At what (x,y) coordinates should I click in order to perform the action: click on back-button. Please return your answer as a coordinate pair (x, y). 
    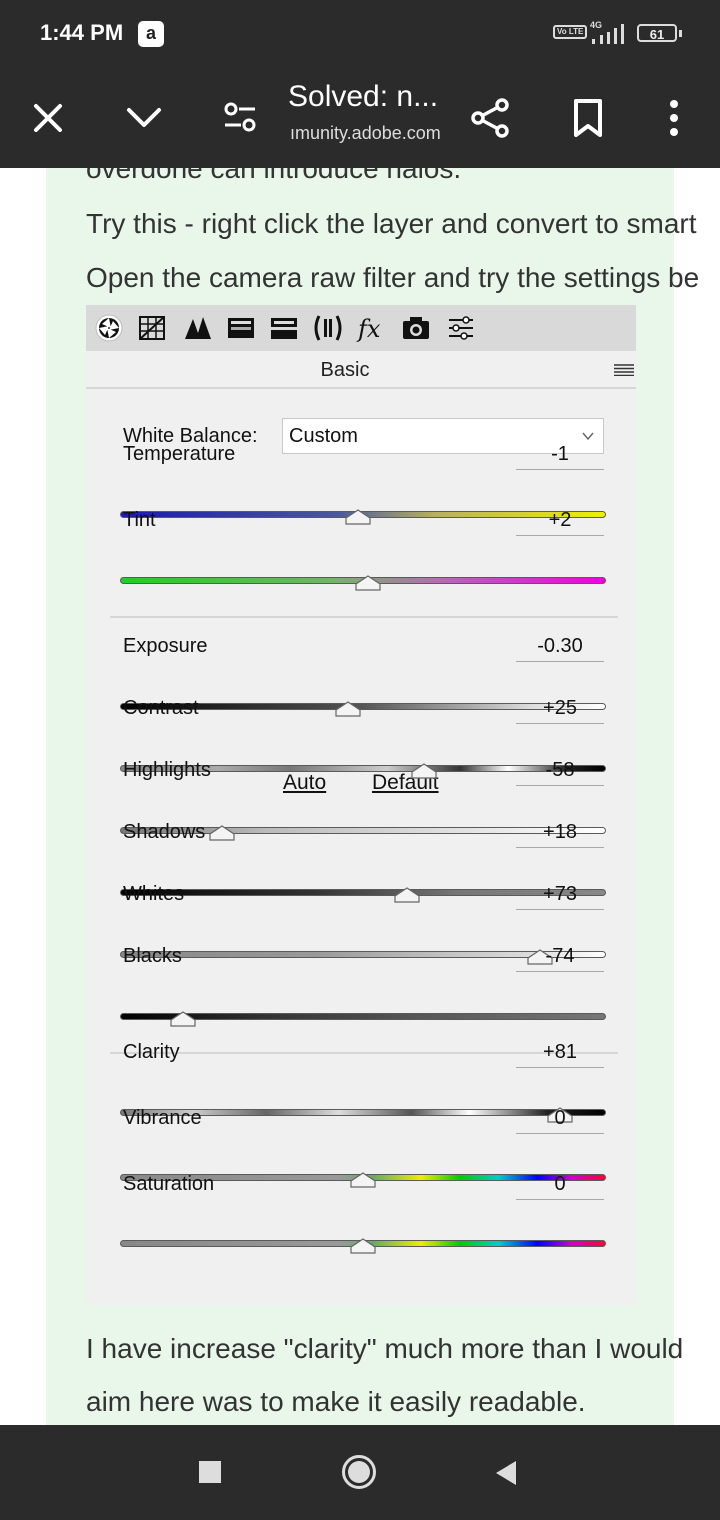
    Looking at the image, I should click on (506, 1473).